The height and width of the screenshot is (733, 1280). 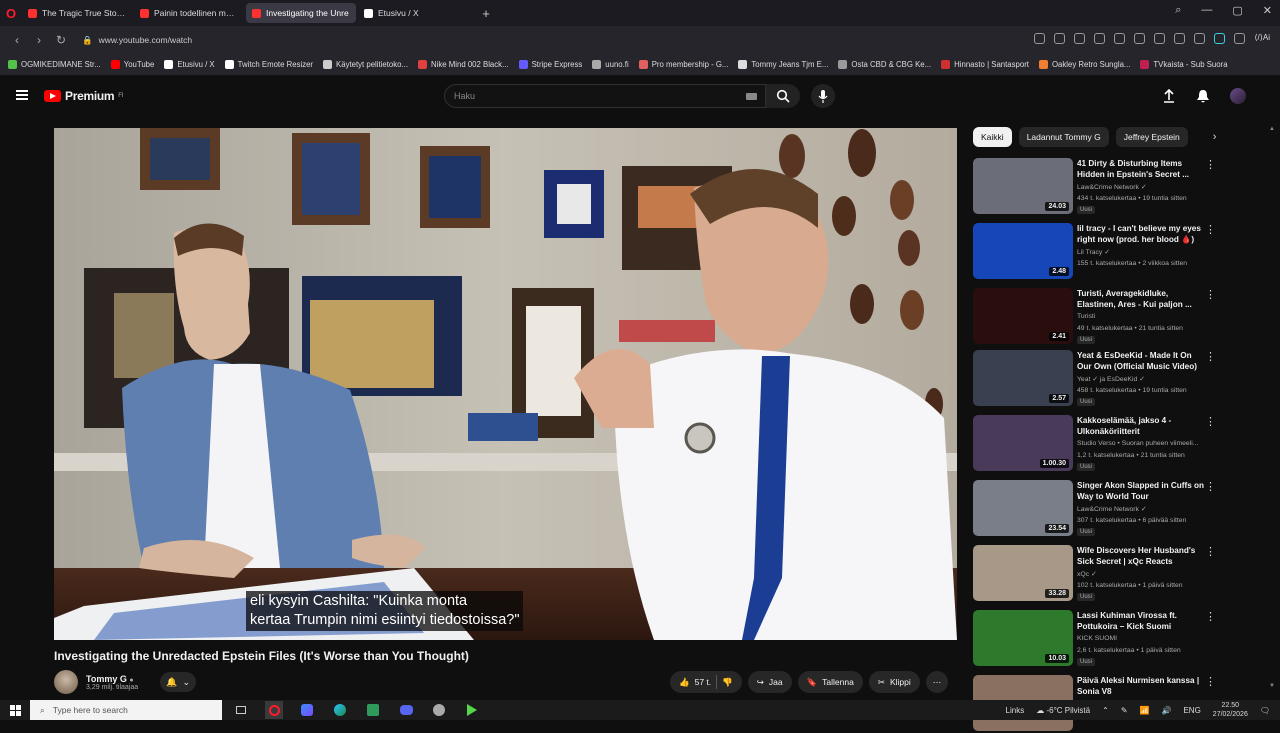 I want to click on voice-search-button, so click(x=823, y=96).